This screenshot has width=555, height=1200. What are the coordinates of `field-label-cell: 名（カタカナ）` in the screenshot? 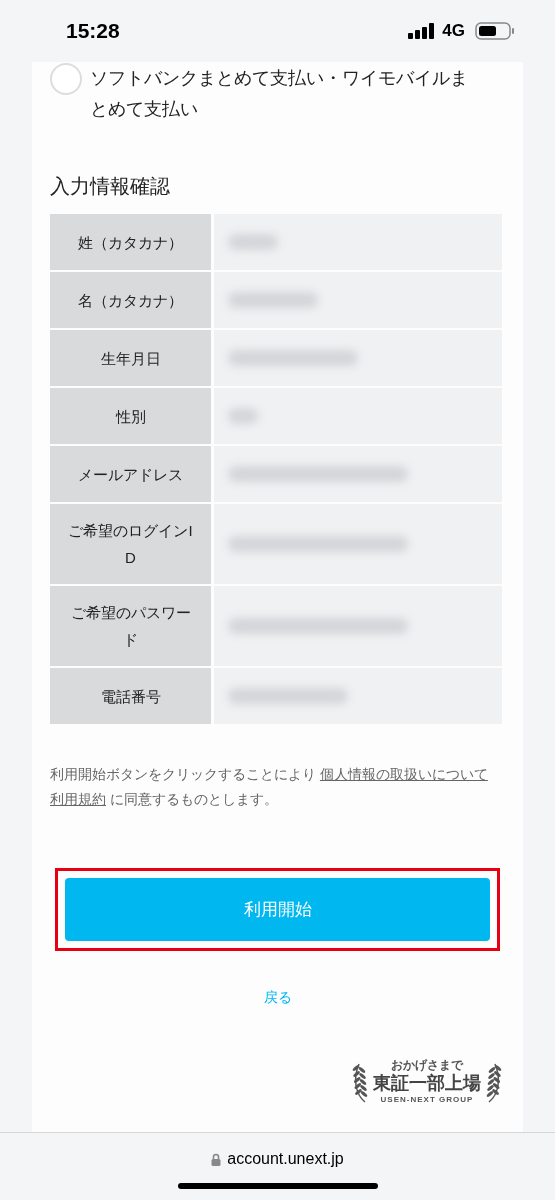 It's located at (130, 300).